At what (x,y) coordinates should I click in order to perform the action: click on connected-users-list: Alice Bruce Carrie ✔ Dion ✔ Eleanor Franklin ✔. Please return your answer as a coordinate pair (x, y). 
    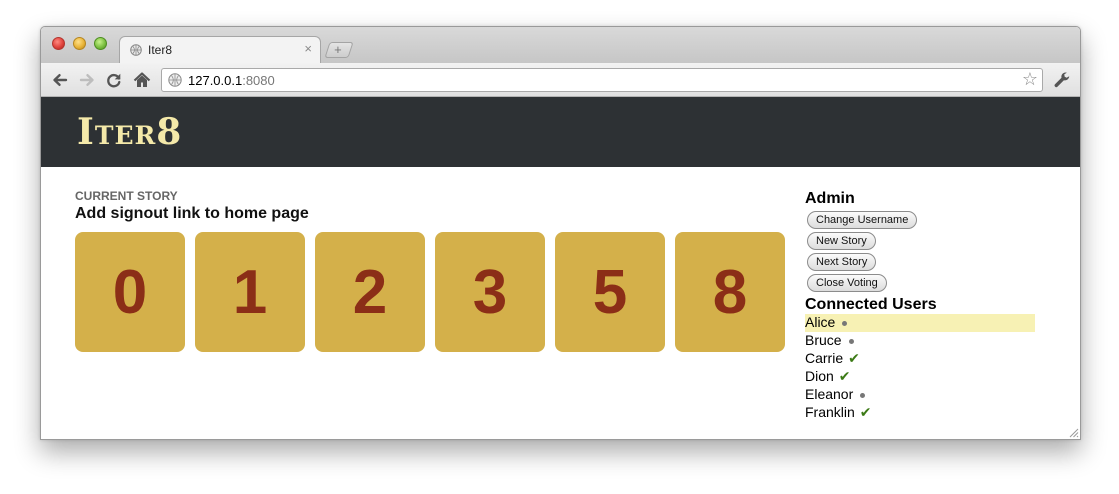
    Looking at the image, I should click on (920, 368).